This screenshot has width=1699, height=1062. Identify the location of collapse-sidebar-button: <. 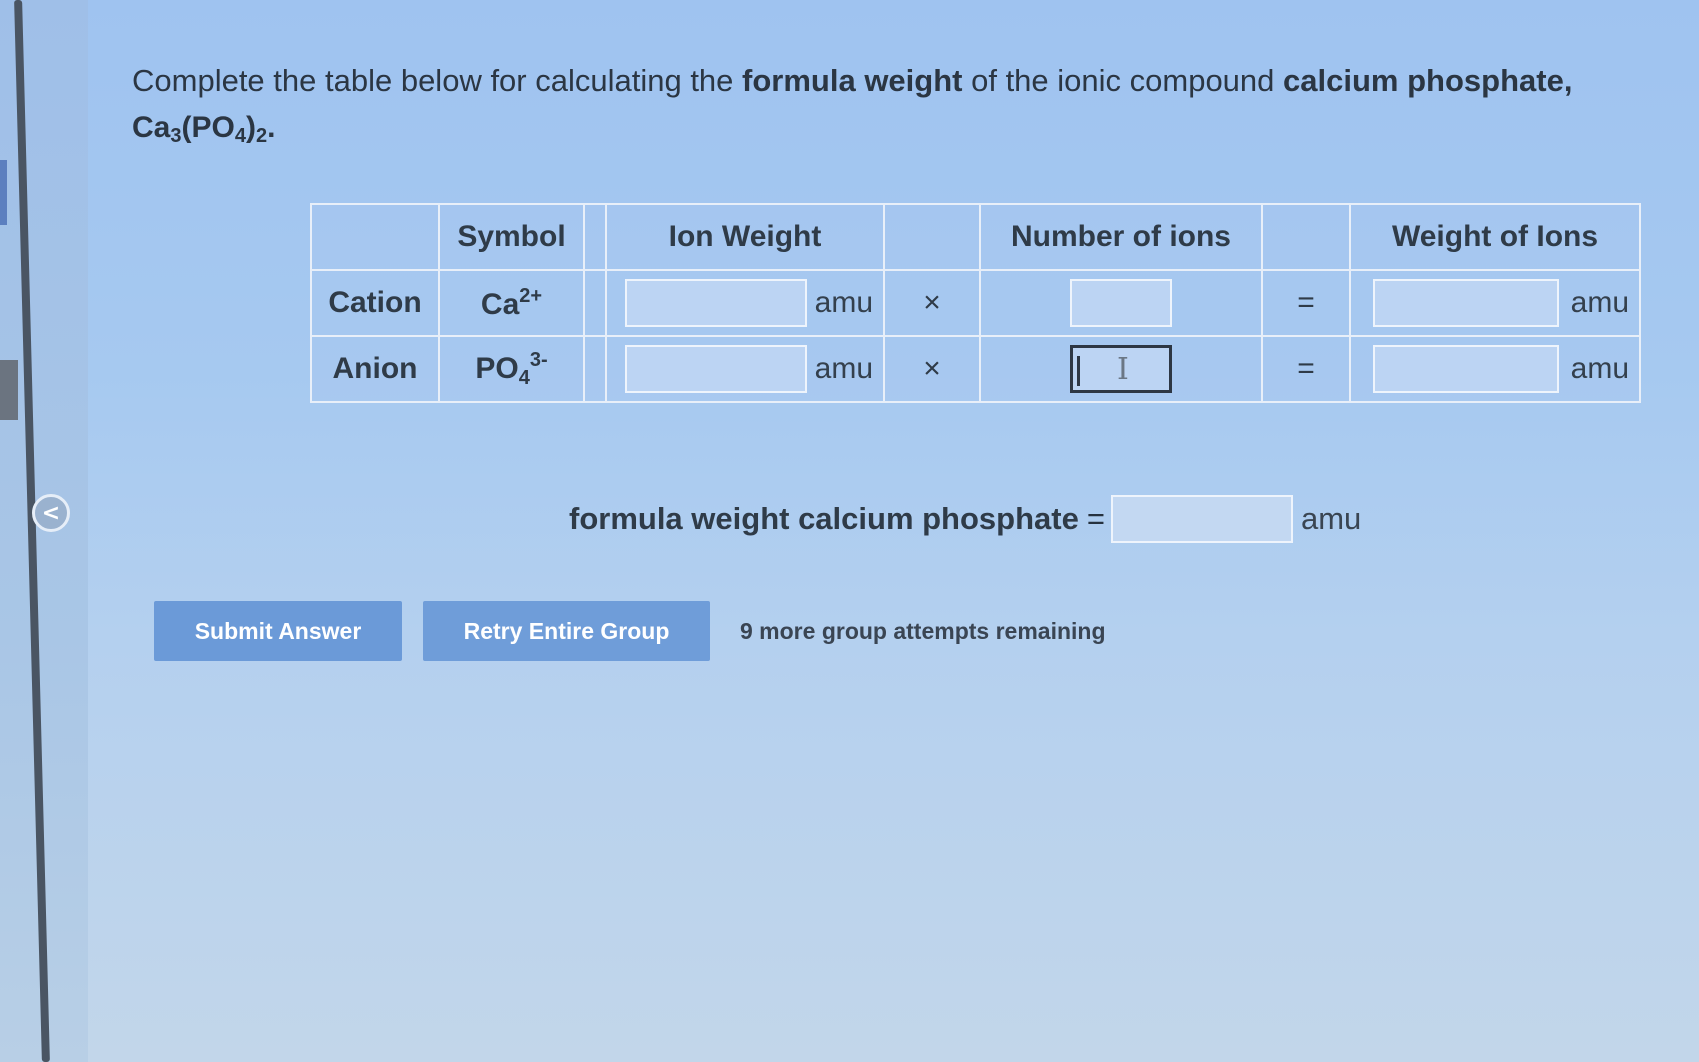
(51, 513).